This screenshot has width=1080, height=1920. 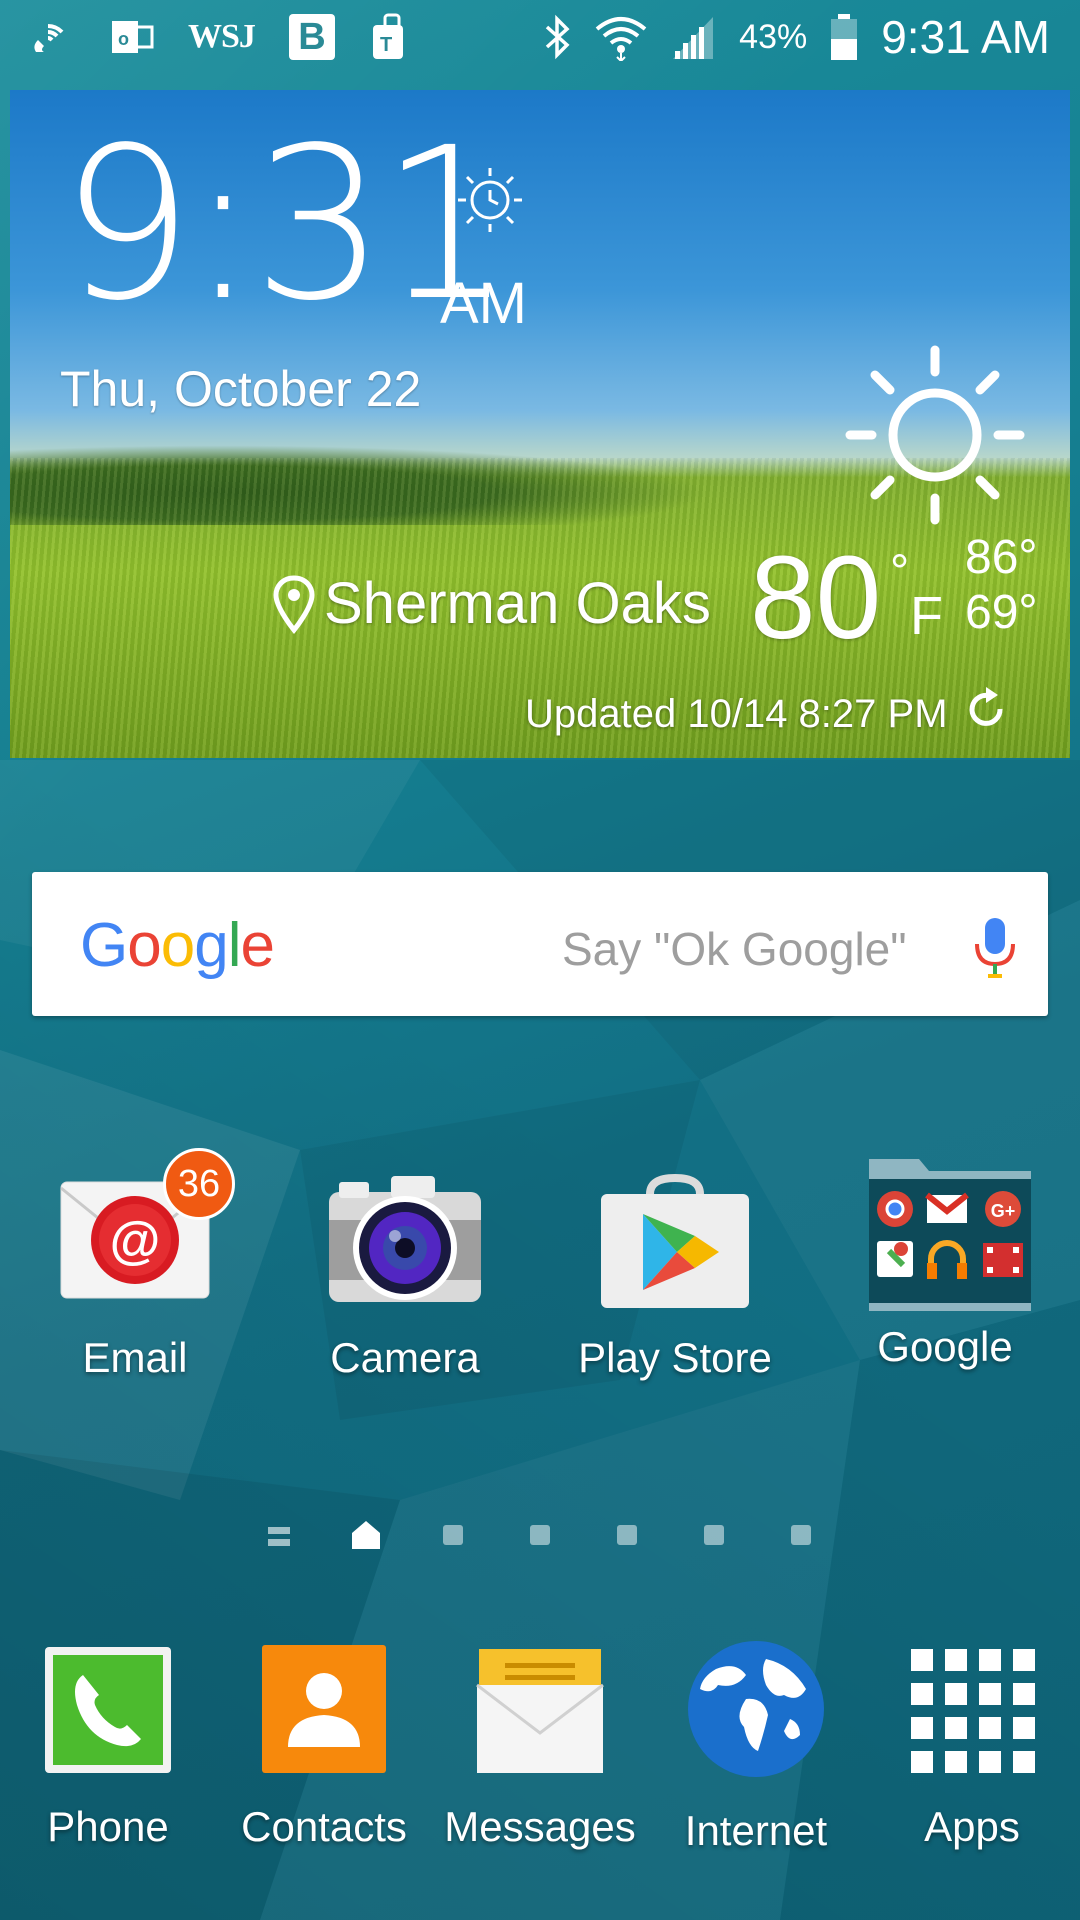 What do you see at coordinates (540, 1826) in the screenshot?
I see `app-label: Messages` at bounding box center [540, 1826].